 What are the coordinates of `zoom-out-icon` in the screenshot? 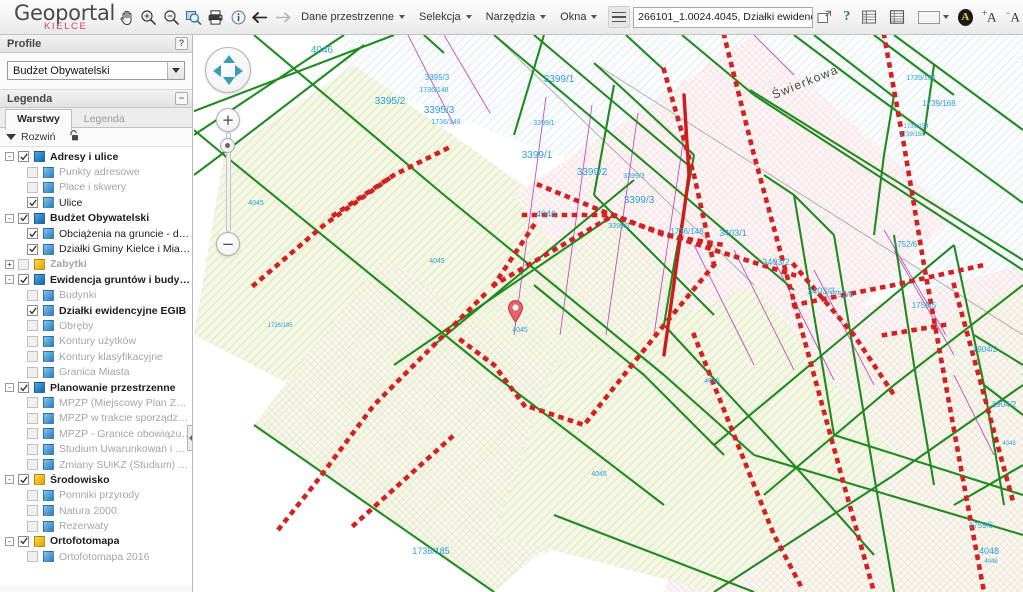 It's located at (171, 17).